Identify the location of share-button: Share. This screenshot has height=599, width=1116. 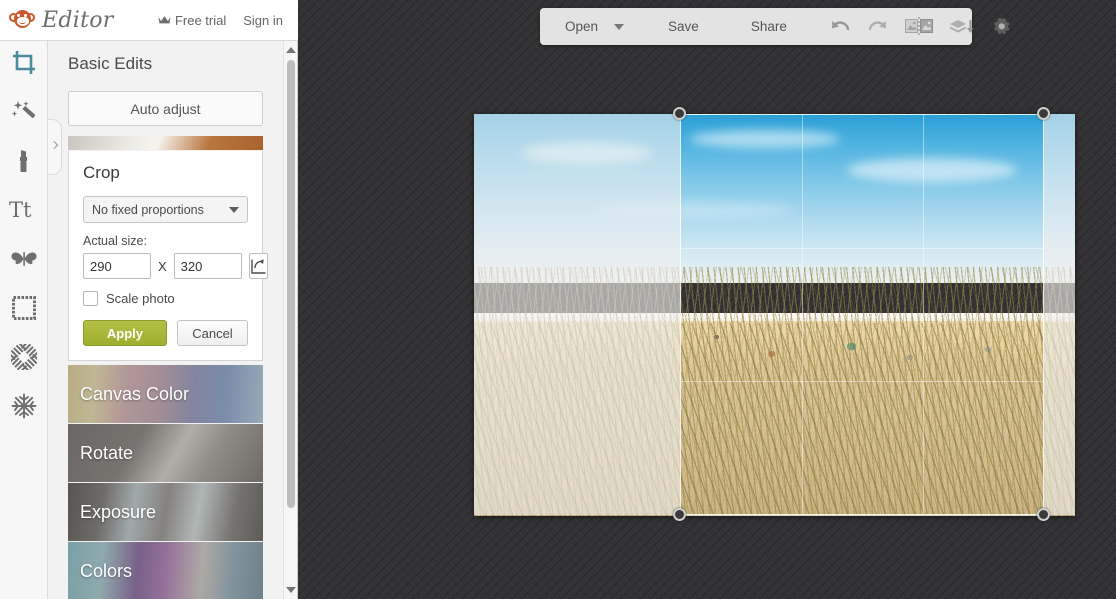
(769, 26).